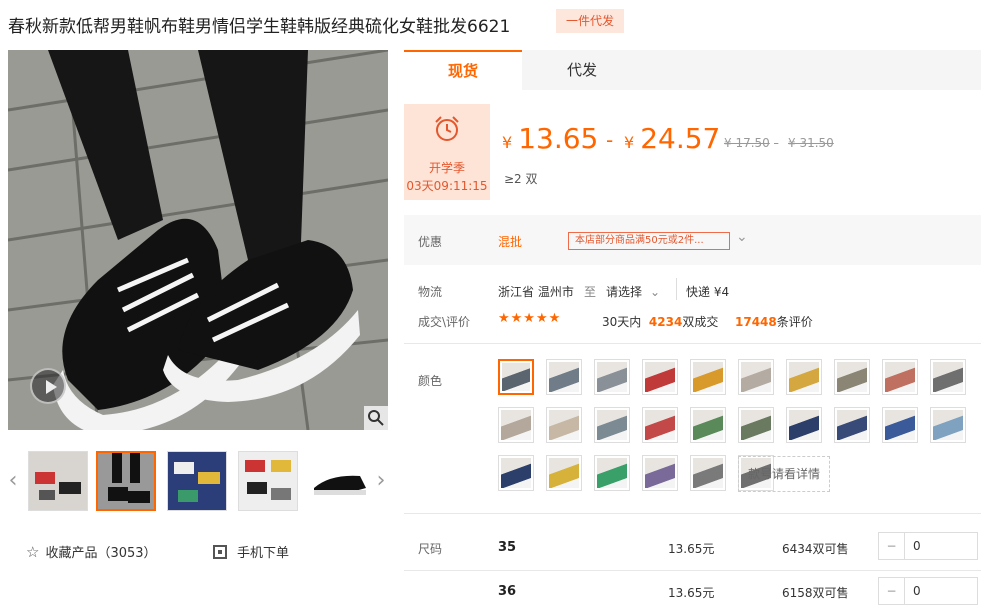 The width and height of the screenshot is (981, 607). I want to click on deal-count: 4234, so click(665, 322).